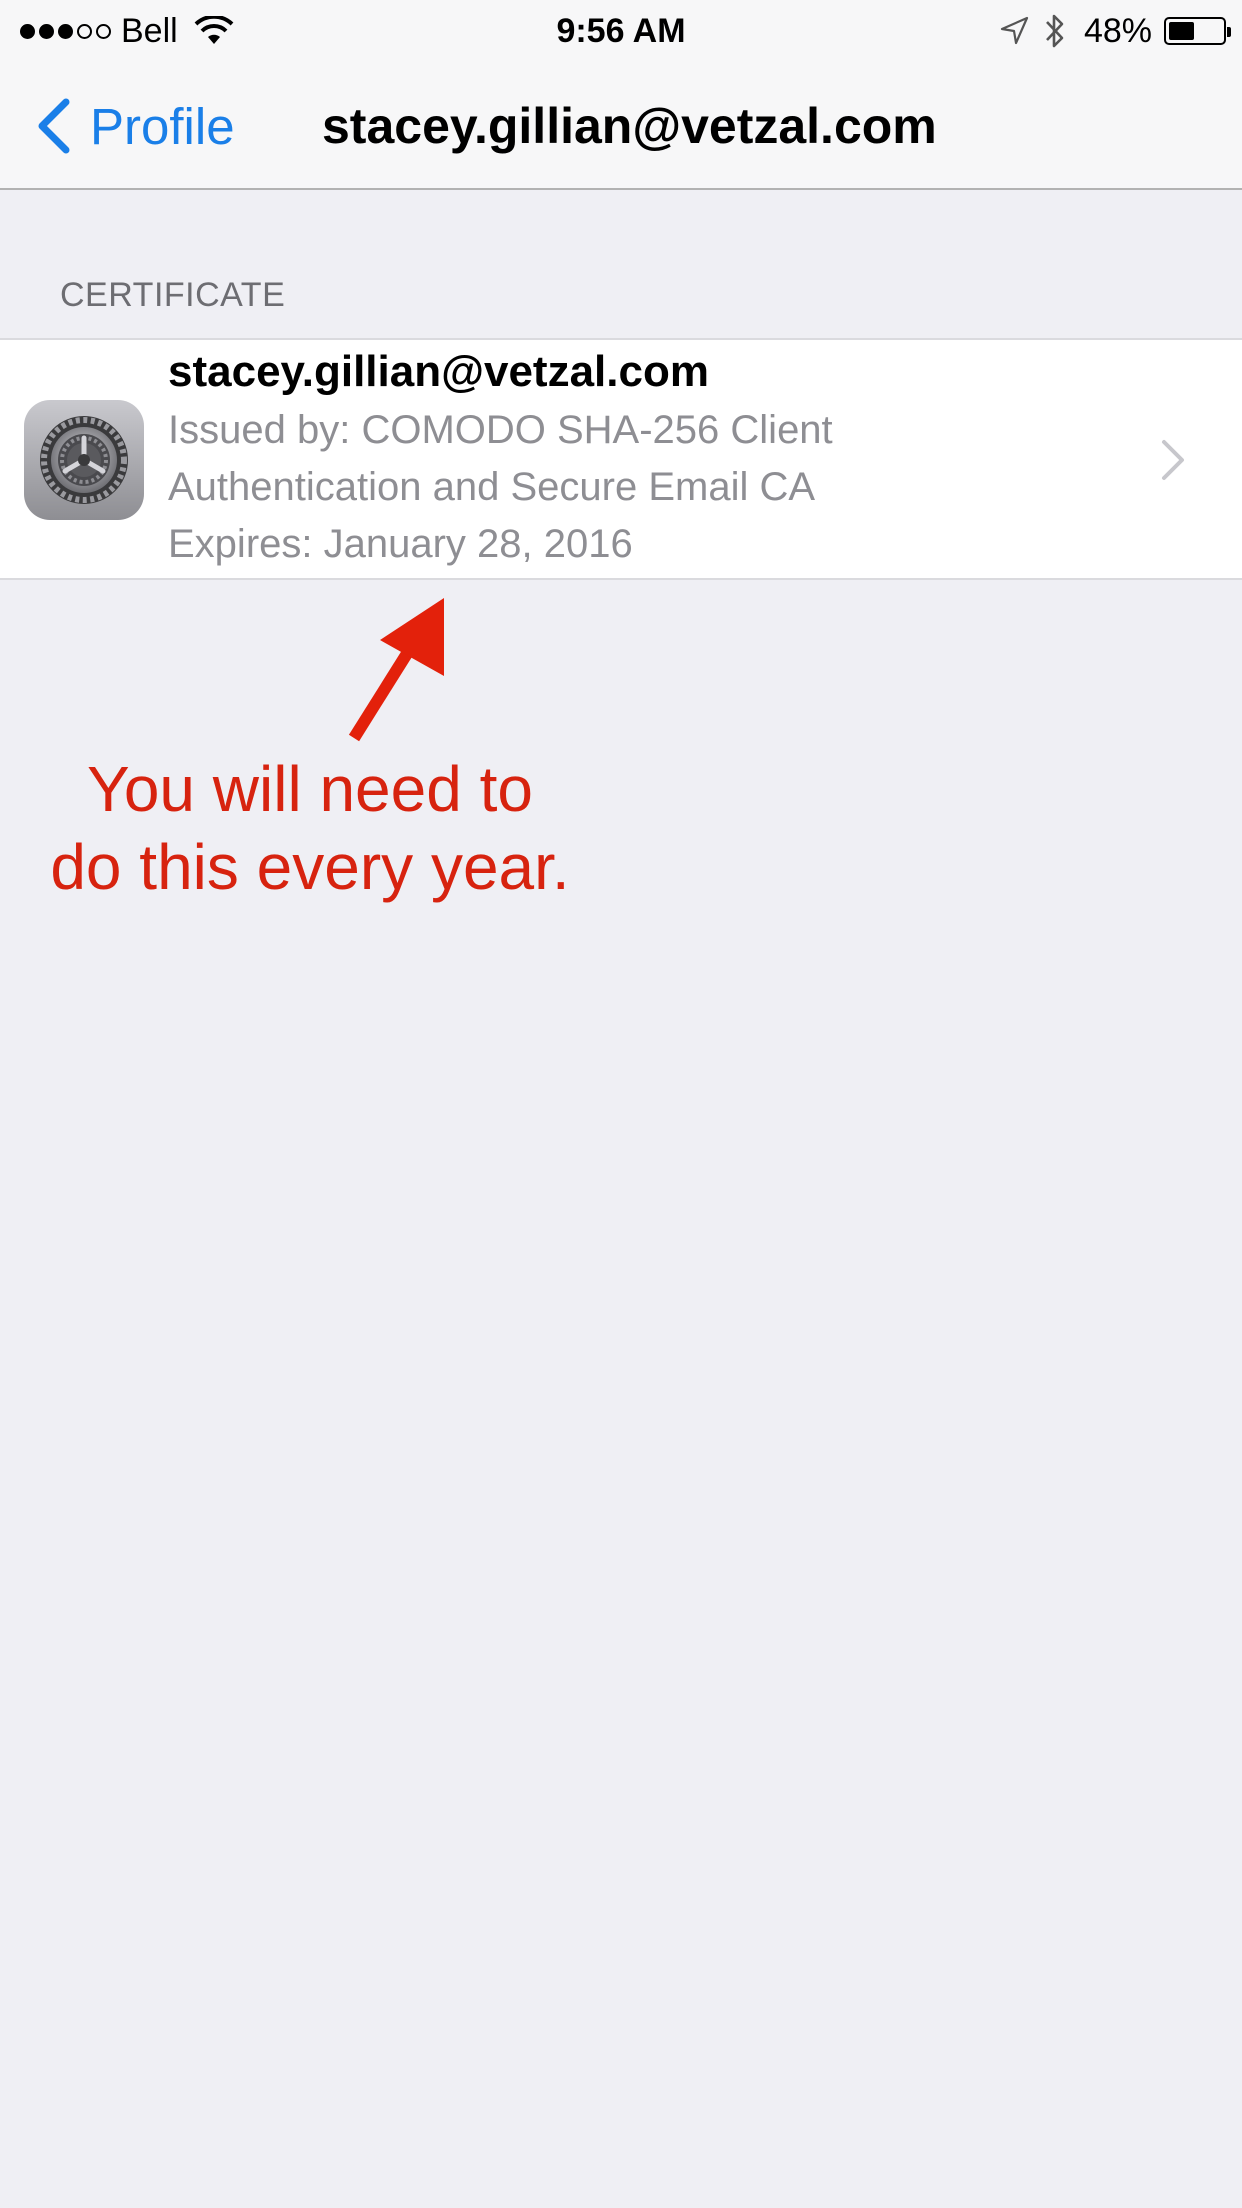 The width and height of the screenshot is (1242, 2208). Describe the element at coordinates (162, 126) in the screenshot. I see `back-button-label: Profile` at that location.